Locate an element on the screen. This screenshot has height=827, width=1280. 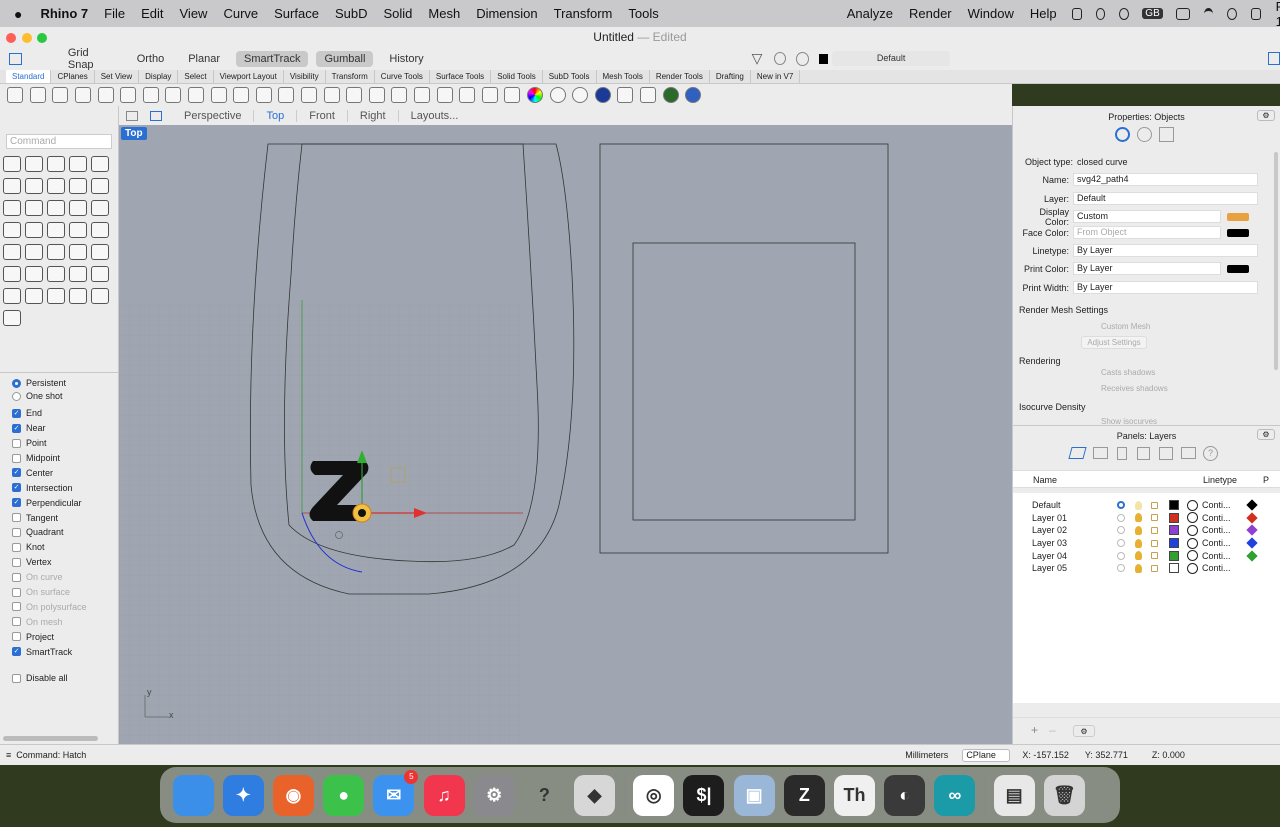
dimension-icon is located at coordinates (100, 274).